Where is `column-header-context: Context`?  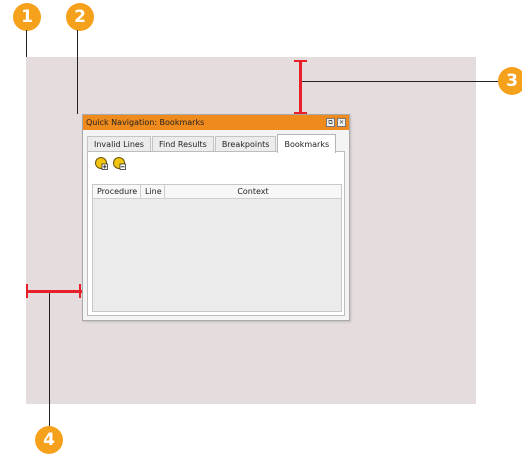 column-header-context: Context is located at coordinates (253, 191).